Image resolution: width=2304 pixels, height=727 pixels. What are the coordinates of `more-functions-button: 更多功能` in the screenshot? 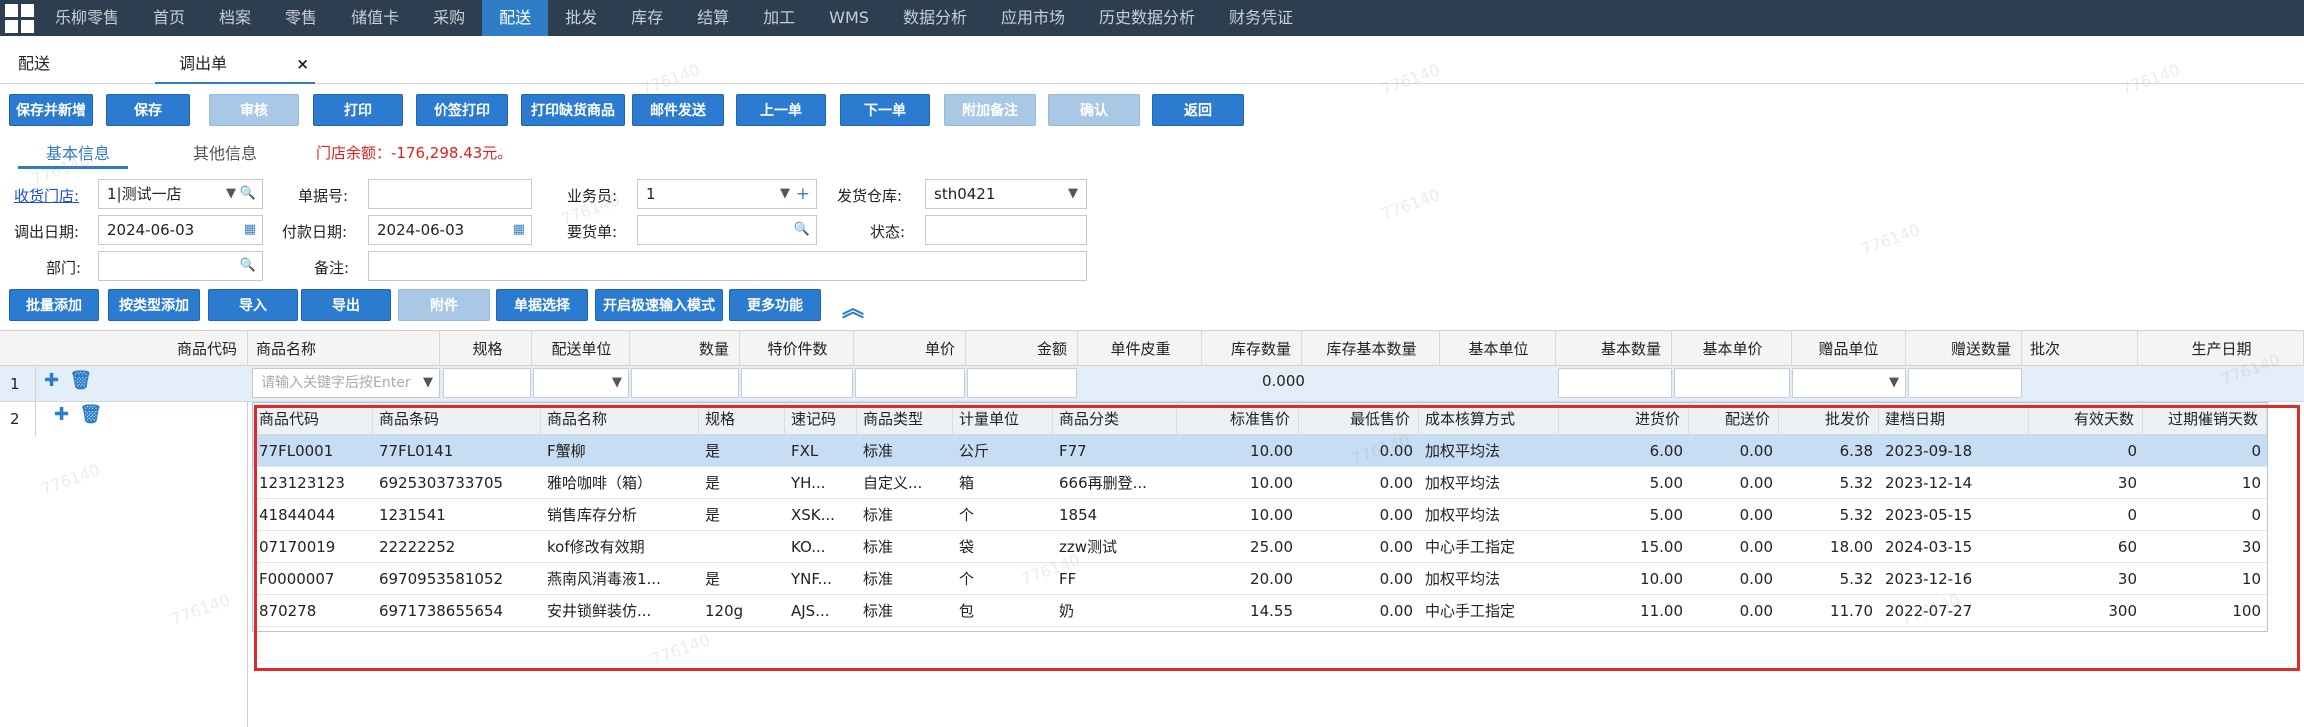 It's located at (775, 305).